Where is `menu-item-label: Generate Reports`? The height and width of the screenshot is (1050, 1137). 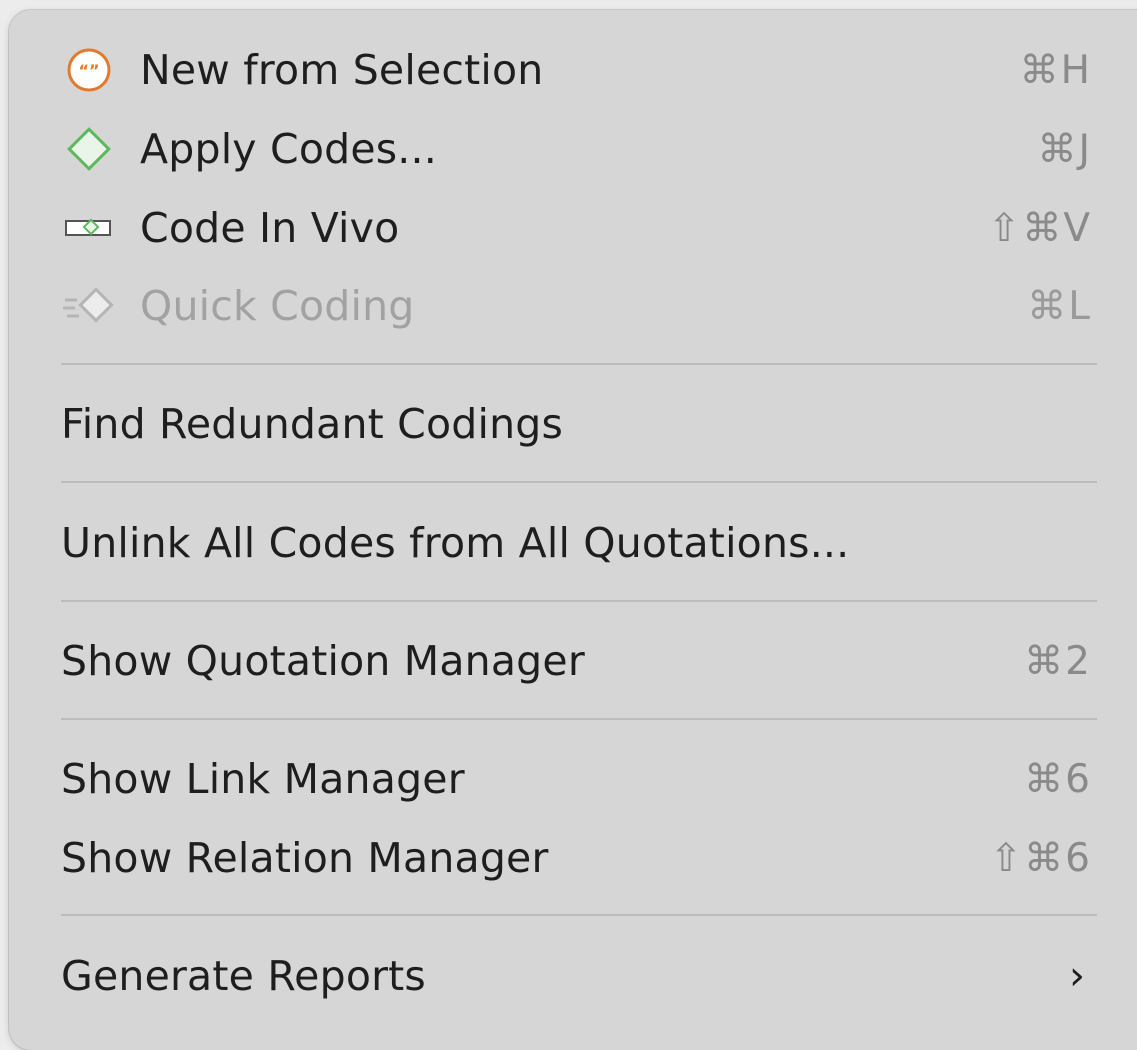
menu-item-label: Generate Reports is located at coordinates (243, 976).